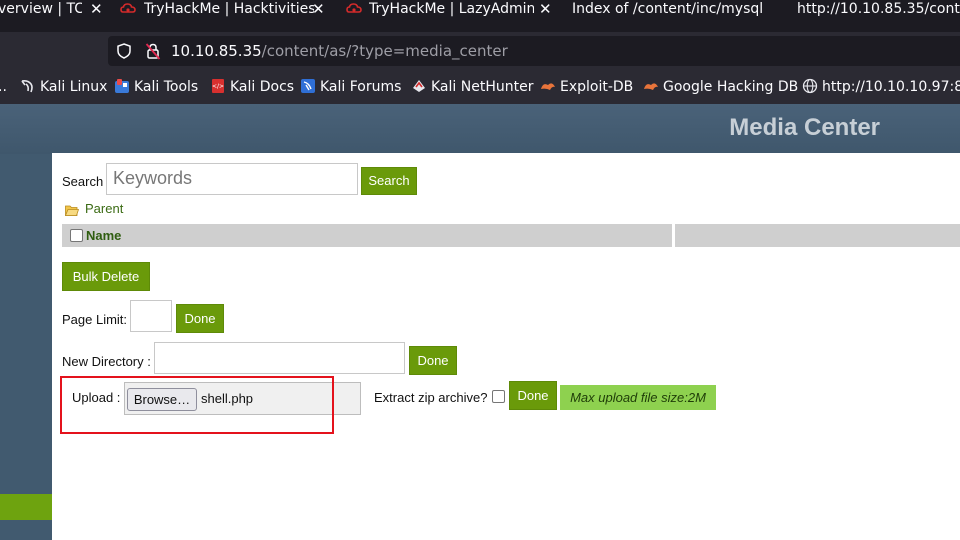 The width and height of the screenshot is (960, 540). I want to click on bookmark-label: Kali Docs, so click(262, 87).